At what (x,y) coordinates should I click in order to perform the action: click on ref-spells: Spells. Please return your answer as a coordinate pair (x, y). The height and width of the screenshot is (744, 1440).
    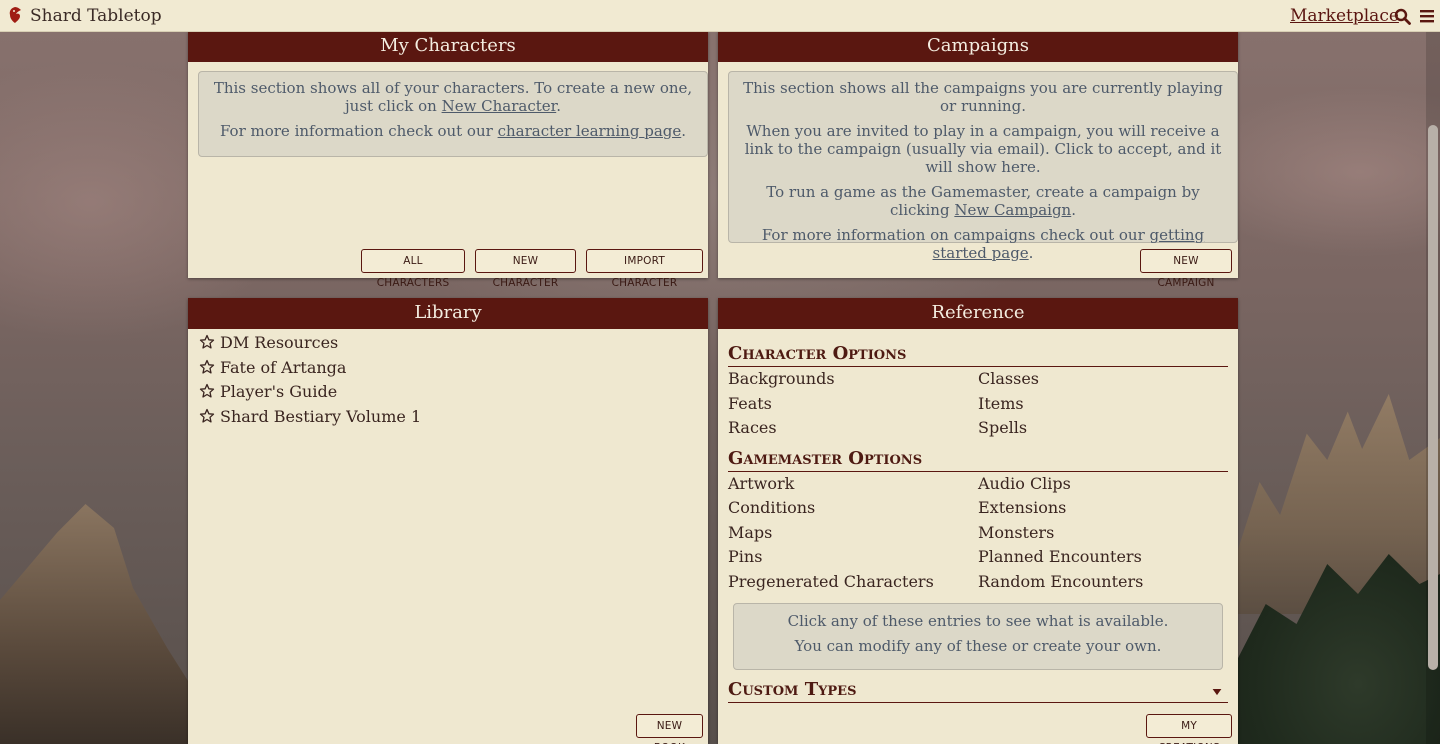
    Looking at the image, I should click on (1002, 427).